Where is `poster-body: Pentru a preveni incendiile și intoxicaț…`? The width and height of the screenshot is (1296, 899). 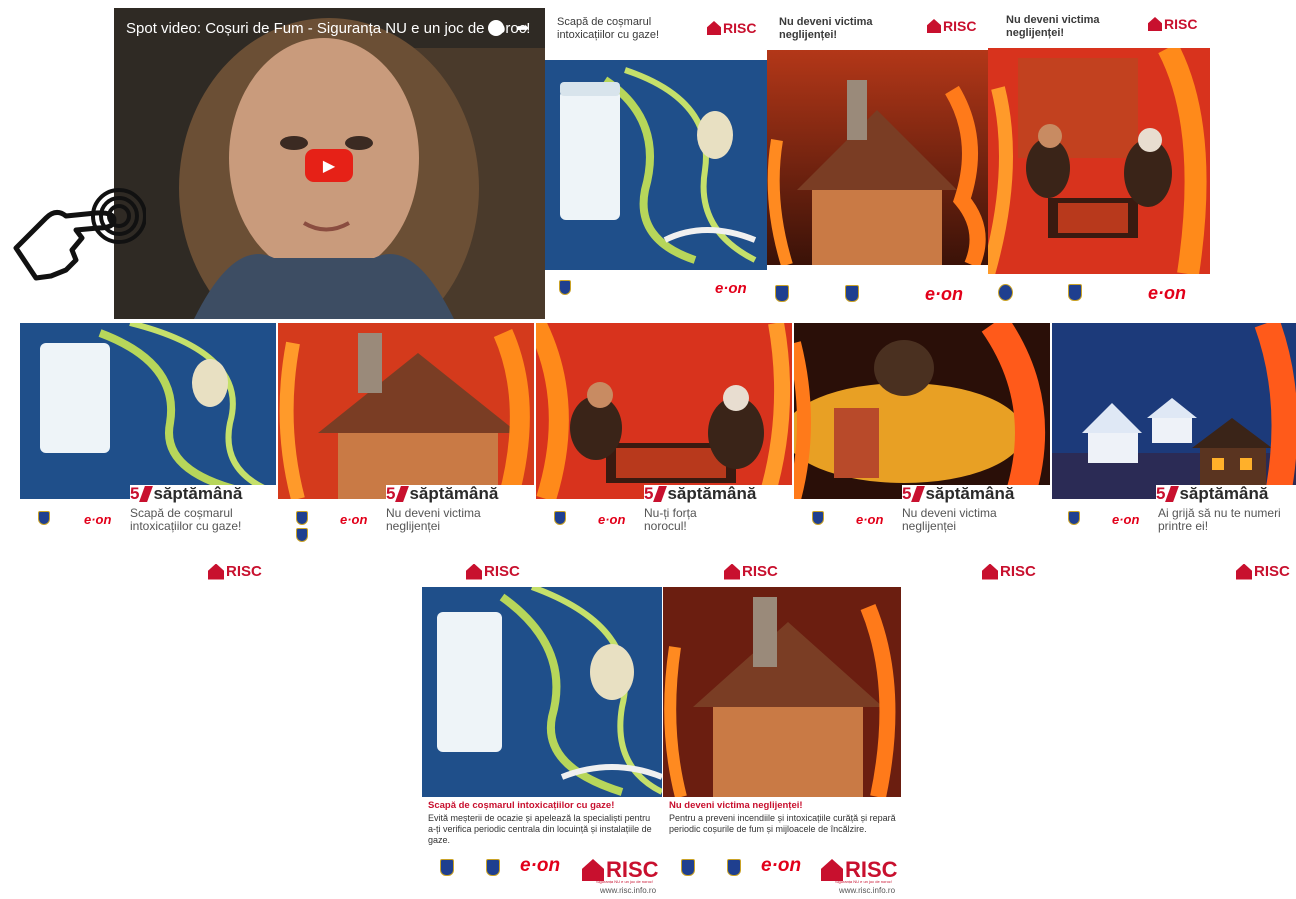
poster-body: Pentru a preveni incendiile și intoxicaț… is located at coordinates (782, 823).